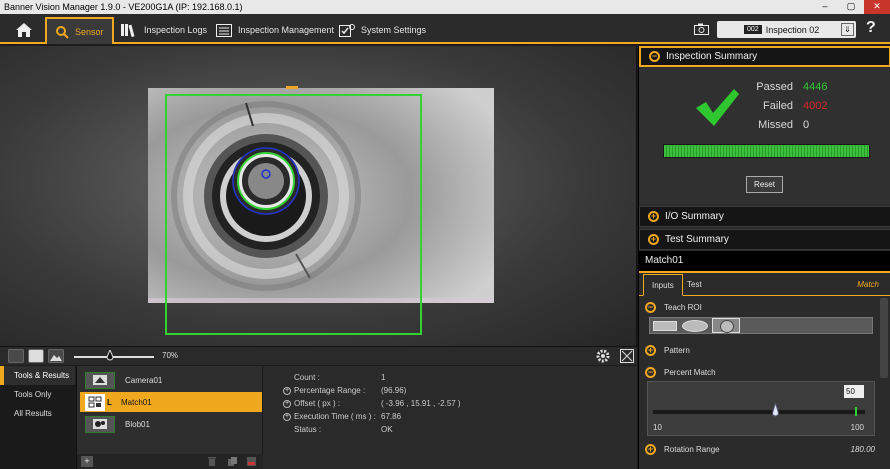  What do you see at coordinates (79, 30) in the screenshot?
I see `tab-sensor: Sensor` at bounding box center [79, 30].